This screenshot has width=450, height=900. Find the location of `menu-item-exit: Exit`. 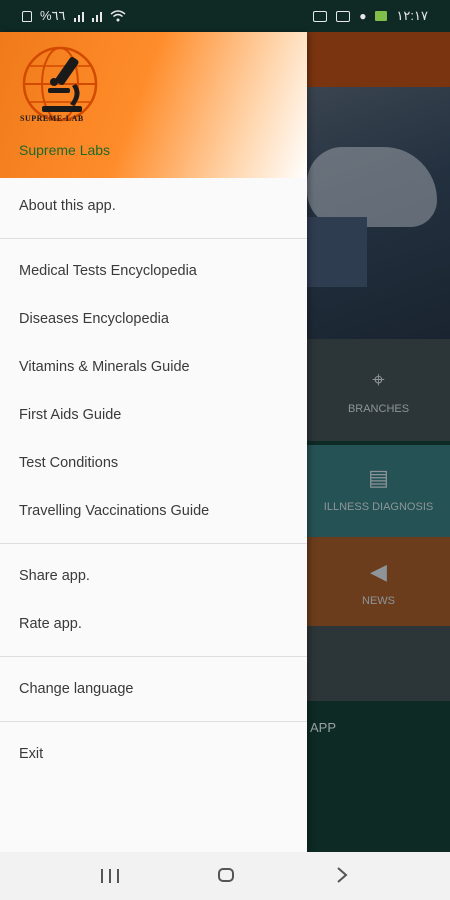

menu-item-exit: Exit is located at coordinates (153, 754).